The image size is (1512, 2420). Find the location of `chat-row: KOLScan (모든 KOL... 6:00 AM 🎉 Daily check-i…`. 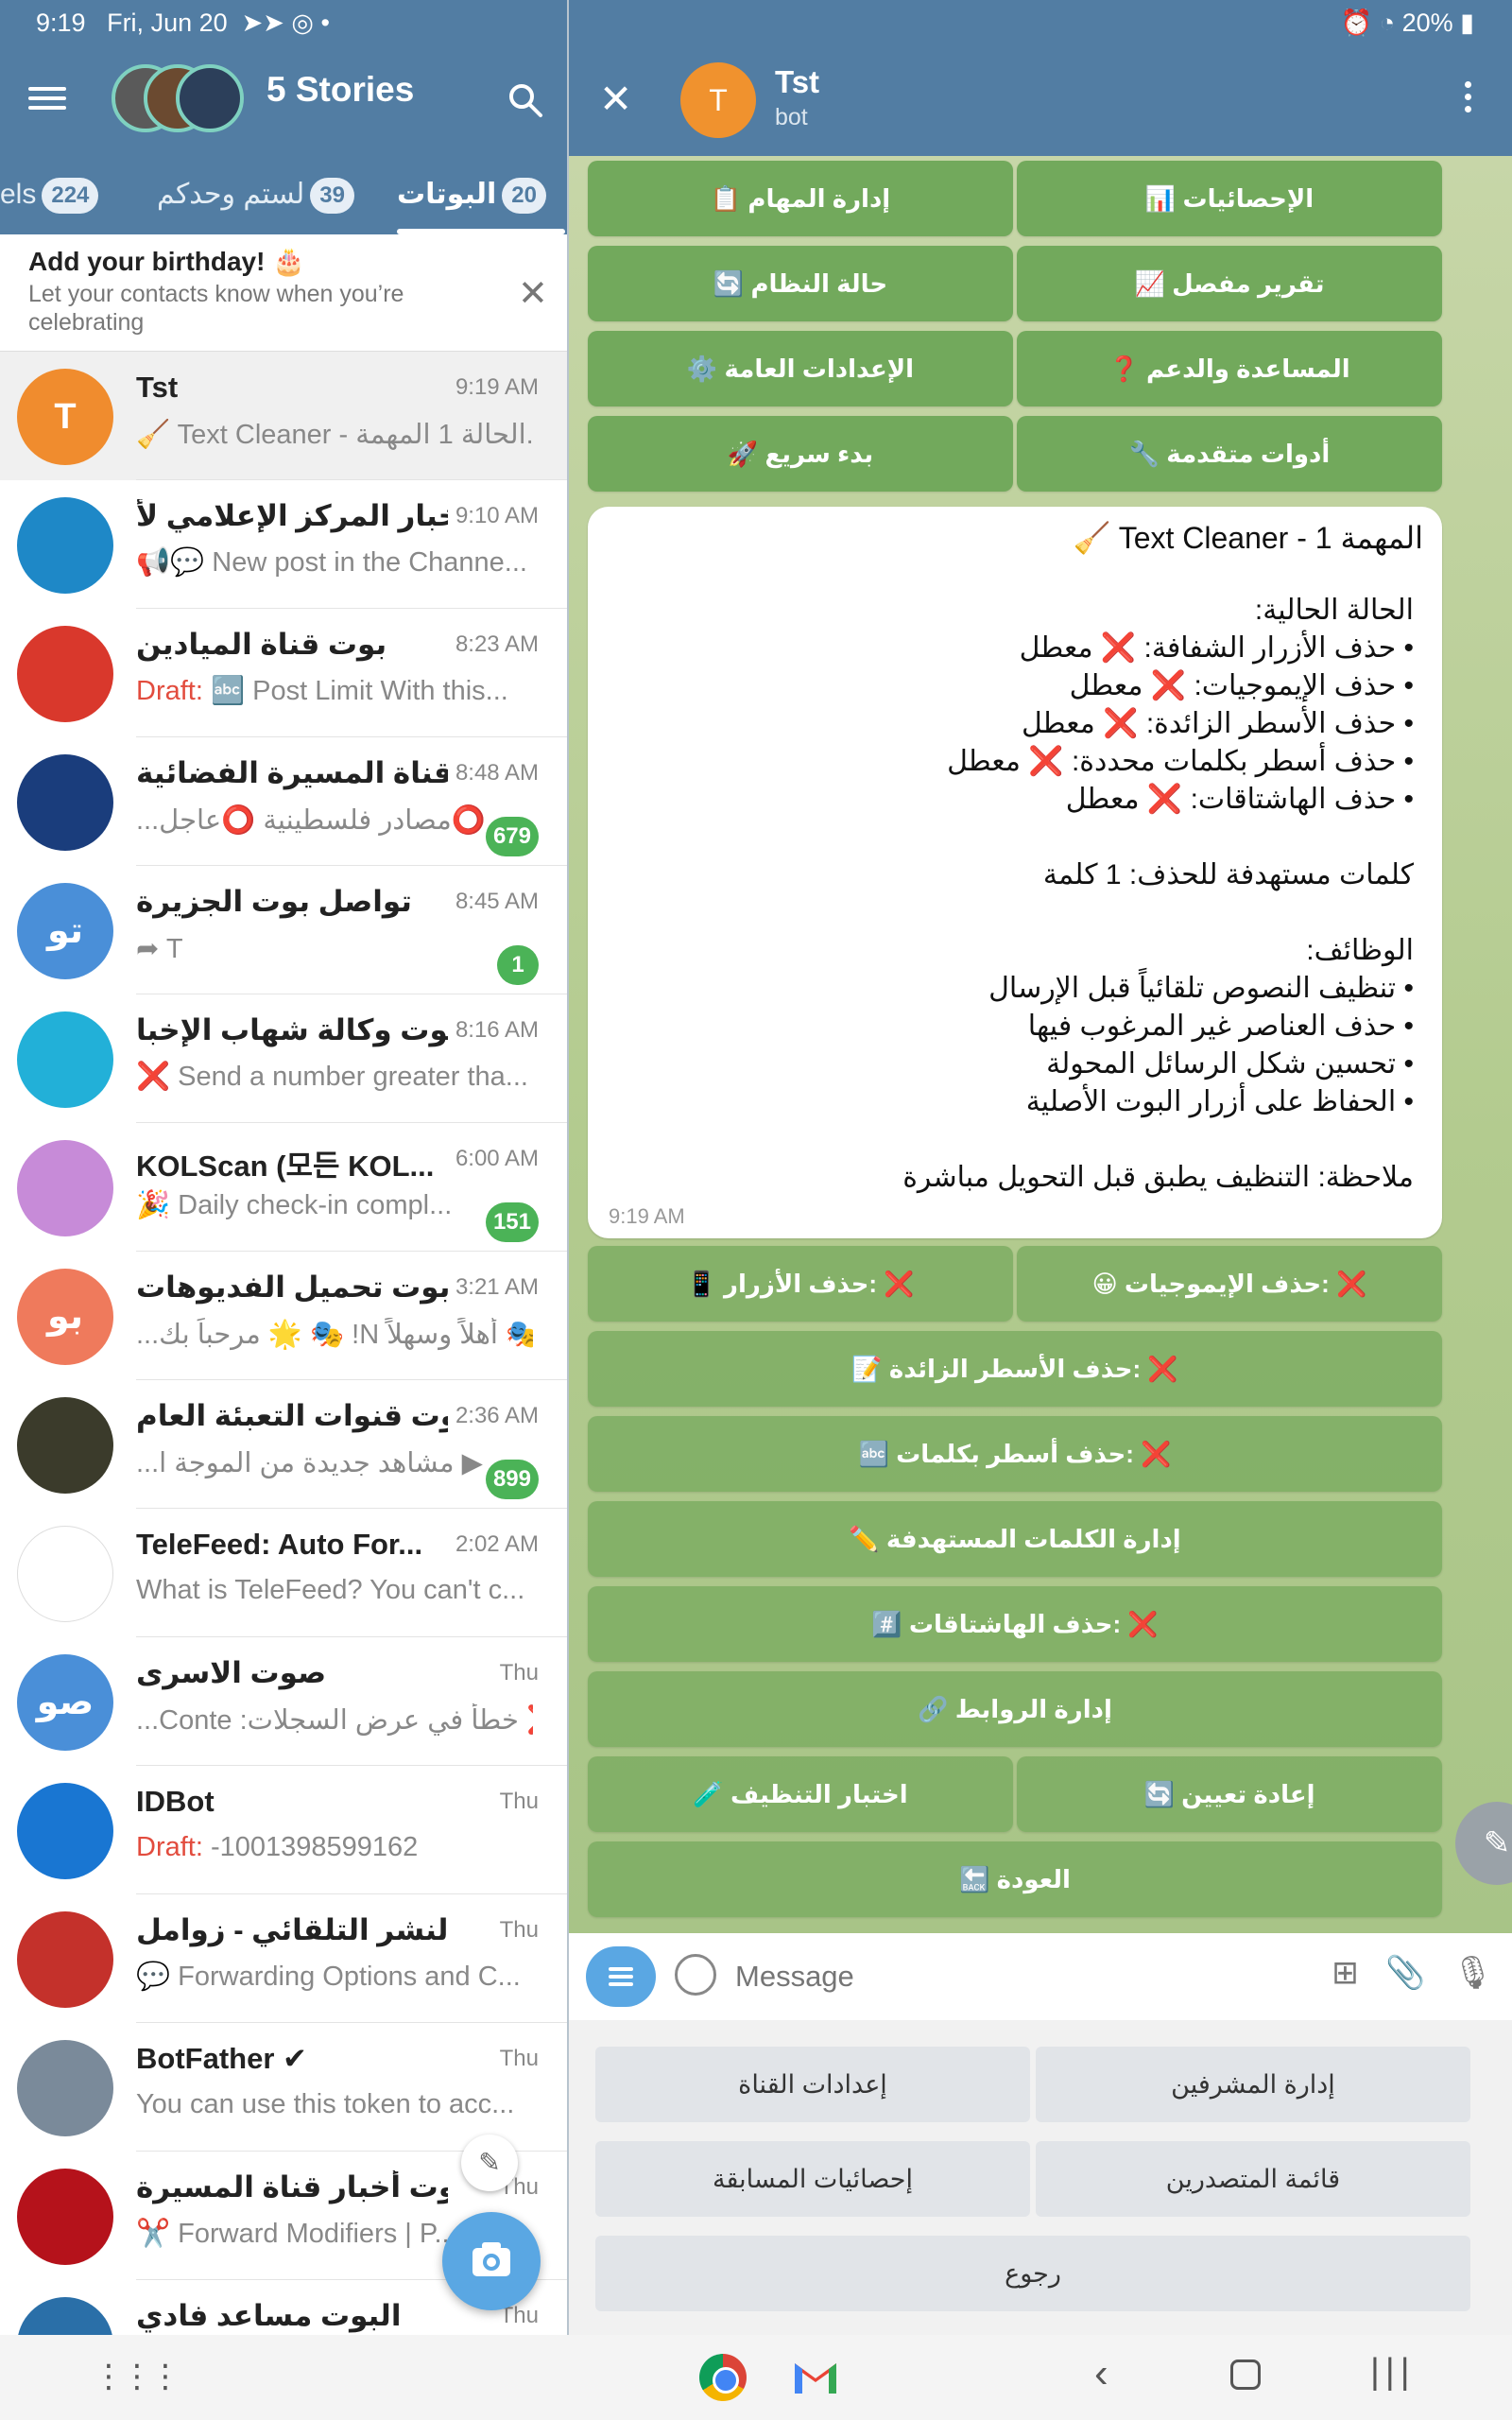

chat-row: KOLScan (모든 KOL... 6:00 AM 🎉 Daily check-i… is located at coordinates (283, 1187).